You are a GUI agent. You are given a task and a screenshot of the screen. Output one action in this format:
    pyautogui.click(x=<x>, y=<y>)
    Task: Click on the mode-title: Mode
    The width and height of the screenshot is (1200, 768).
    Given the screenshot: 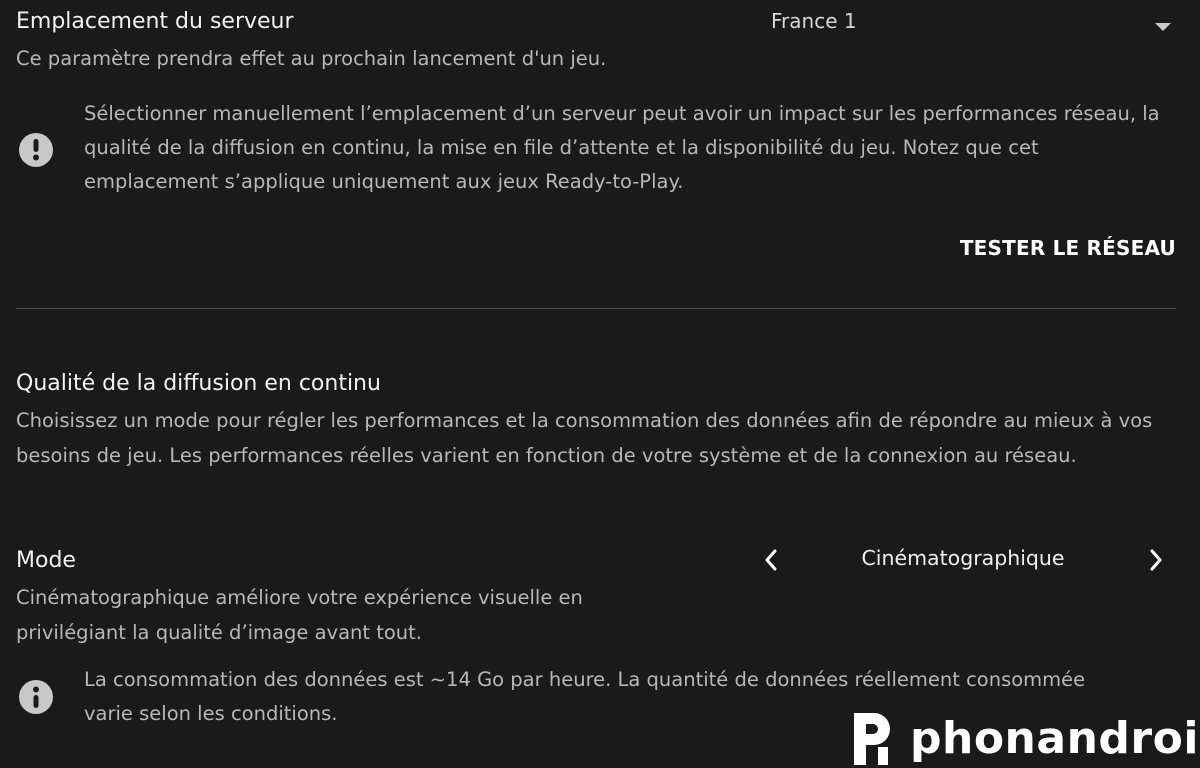 What is the action you would take?
    pyautogui.click(x=46, y=560)
    